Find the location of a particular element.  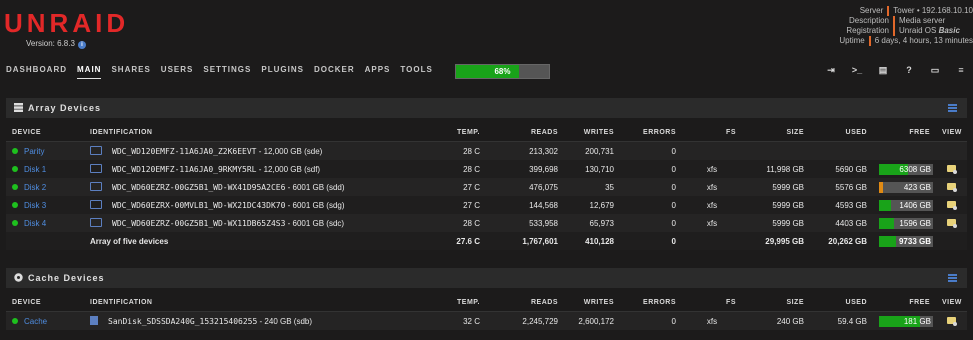

device-link: Disk 2 is located at coordinates (35, 187).